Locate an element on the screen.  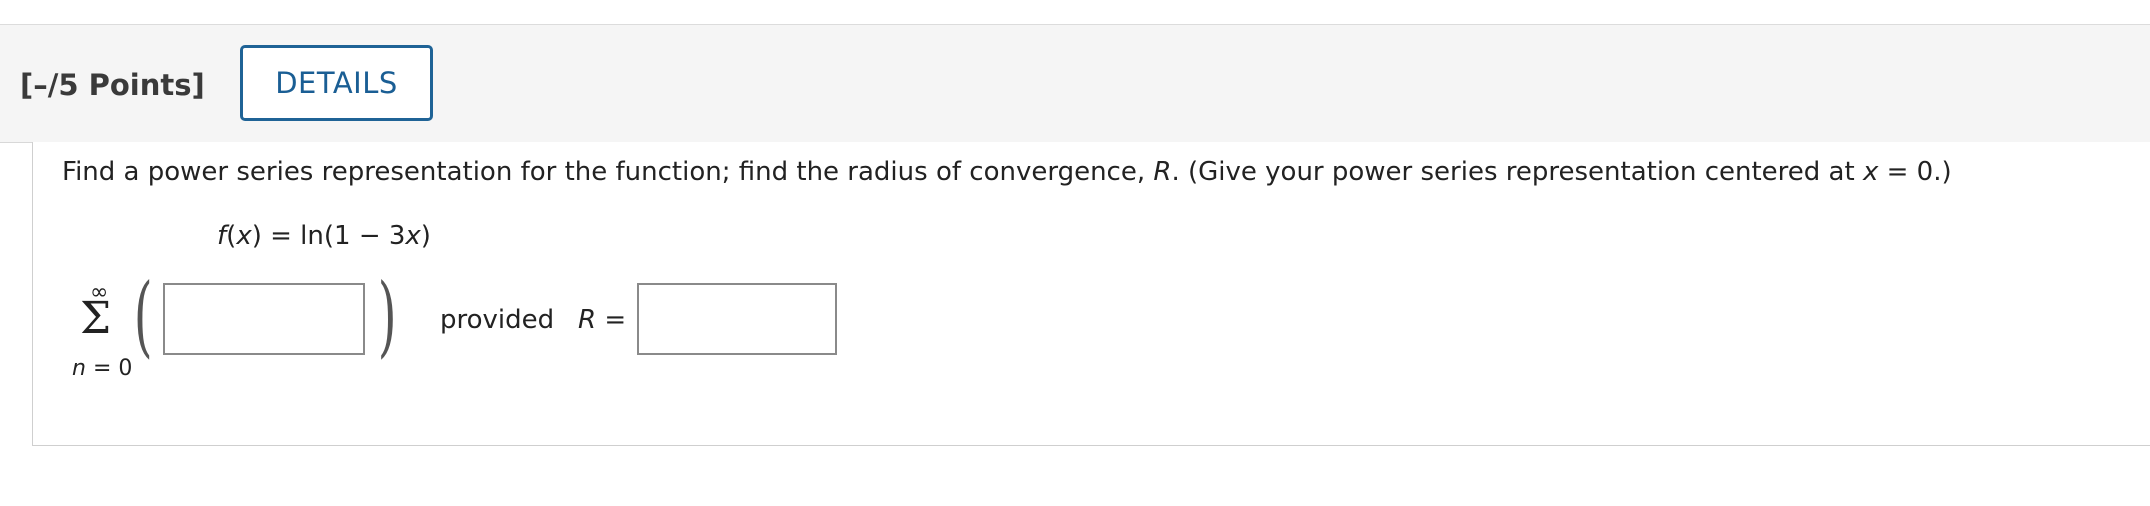
question-text-part3: = 0.) is located at coordinates (1915, 172).